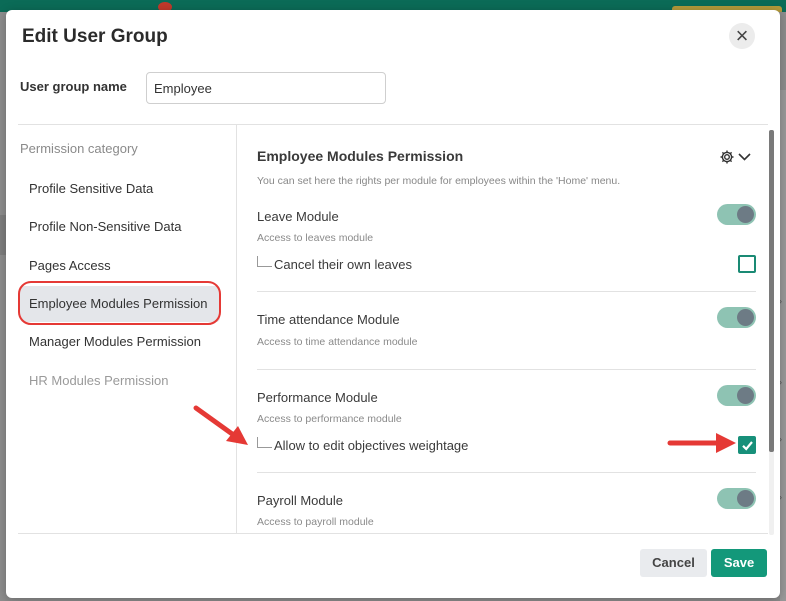  Describe the element at coordinates (236, 329) in the screenshot. I see `divider-vertical` at that location.